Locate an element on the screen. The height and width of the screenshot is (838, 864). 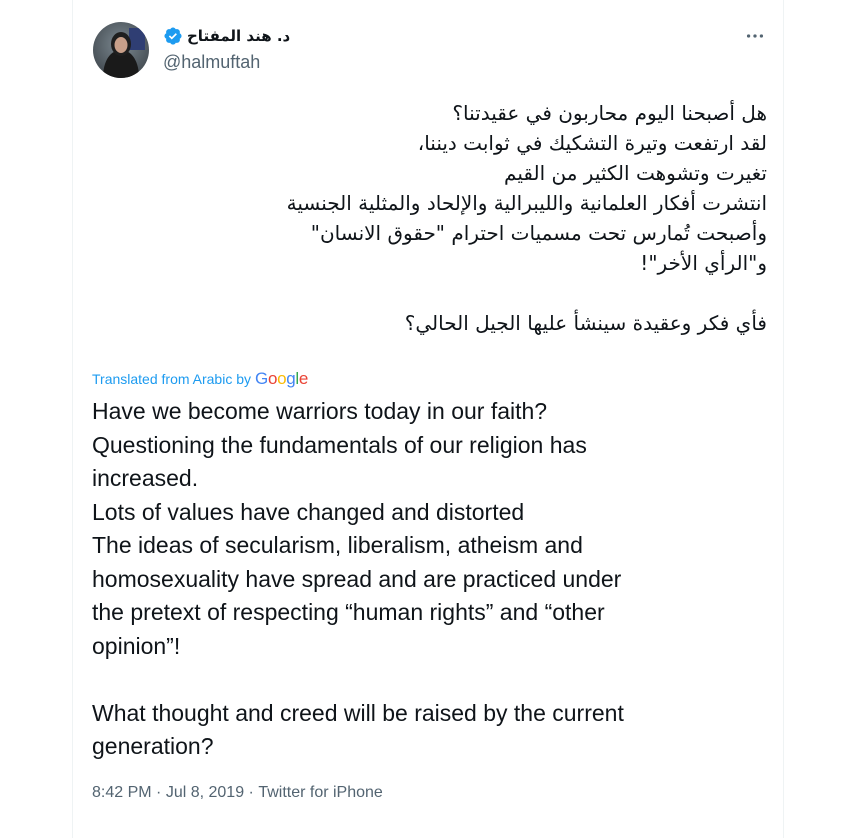
arabic-line: تغيرت وتشوهت الكثير من القيم is located at coordinates (635, 173).